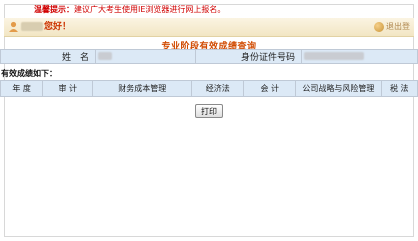 The height and width of the screenshot is (241, 418). I want to click on greeting-text: 您好！, so click(58, 27).